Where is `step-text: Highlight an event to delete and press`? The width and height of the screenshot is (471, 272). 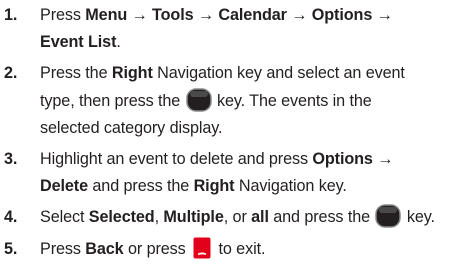 step-text: Highlight an event to delete and press is located at coordinates (176, 159).